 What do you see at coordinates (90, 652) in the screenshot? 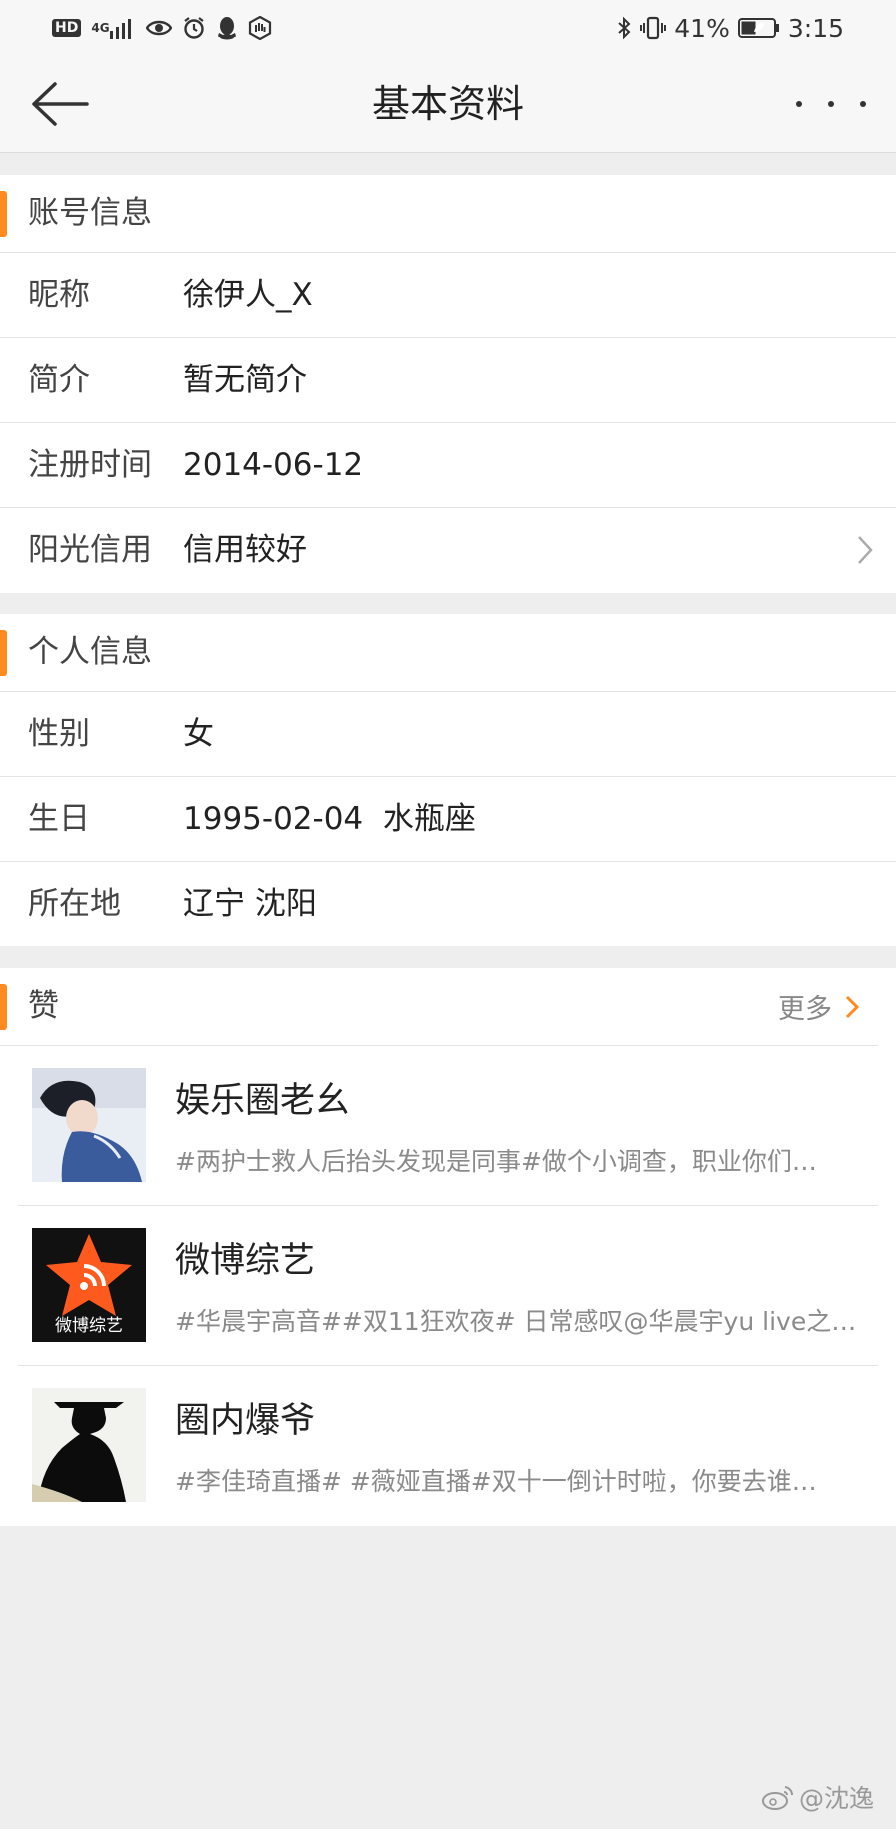
I see `personal-info-title: 个人信息` at bounding box center [90, 652].